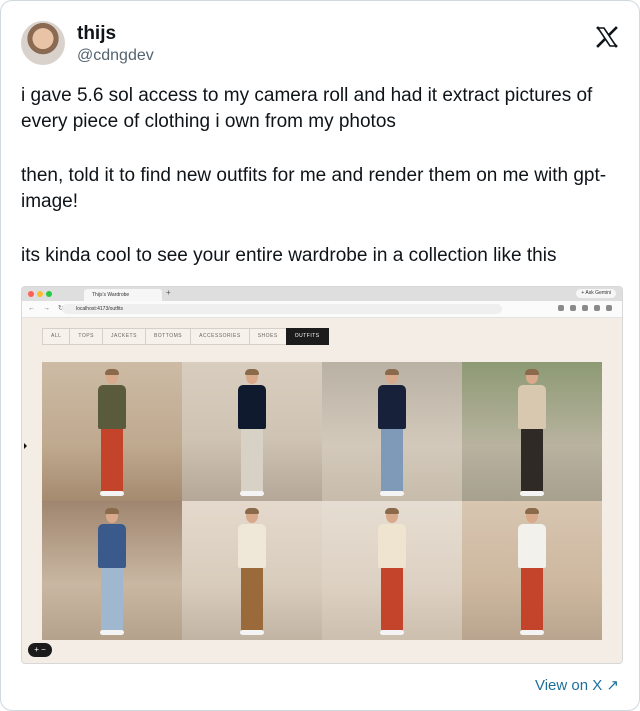 Image resolution: width=640 pixels, height=711 pixels. I want to click on nav-buttons: ← → ↻, so click(47, 308).